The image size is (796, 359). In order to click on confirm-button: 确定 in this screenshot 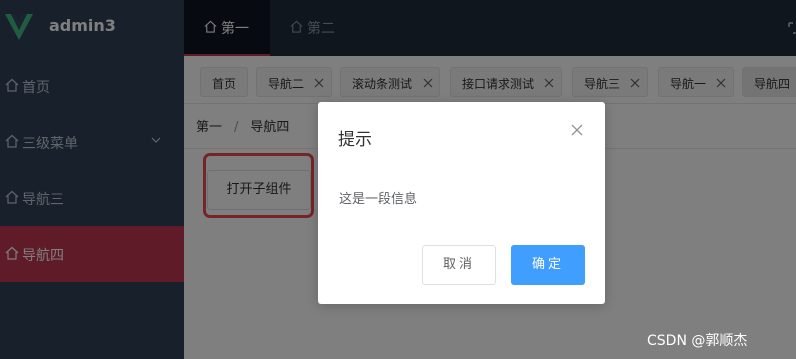, I will do `click(548, 265)`.